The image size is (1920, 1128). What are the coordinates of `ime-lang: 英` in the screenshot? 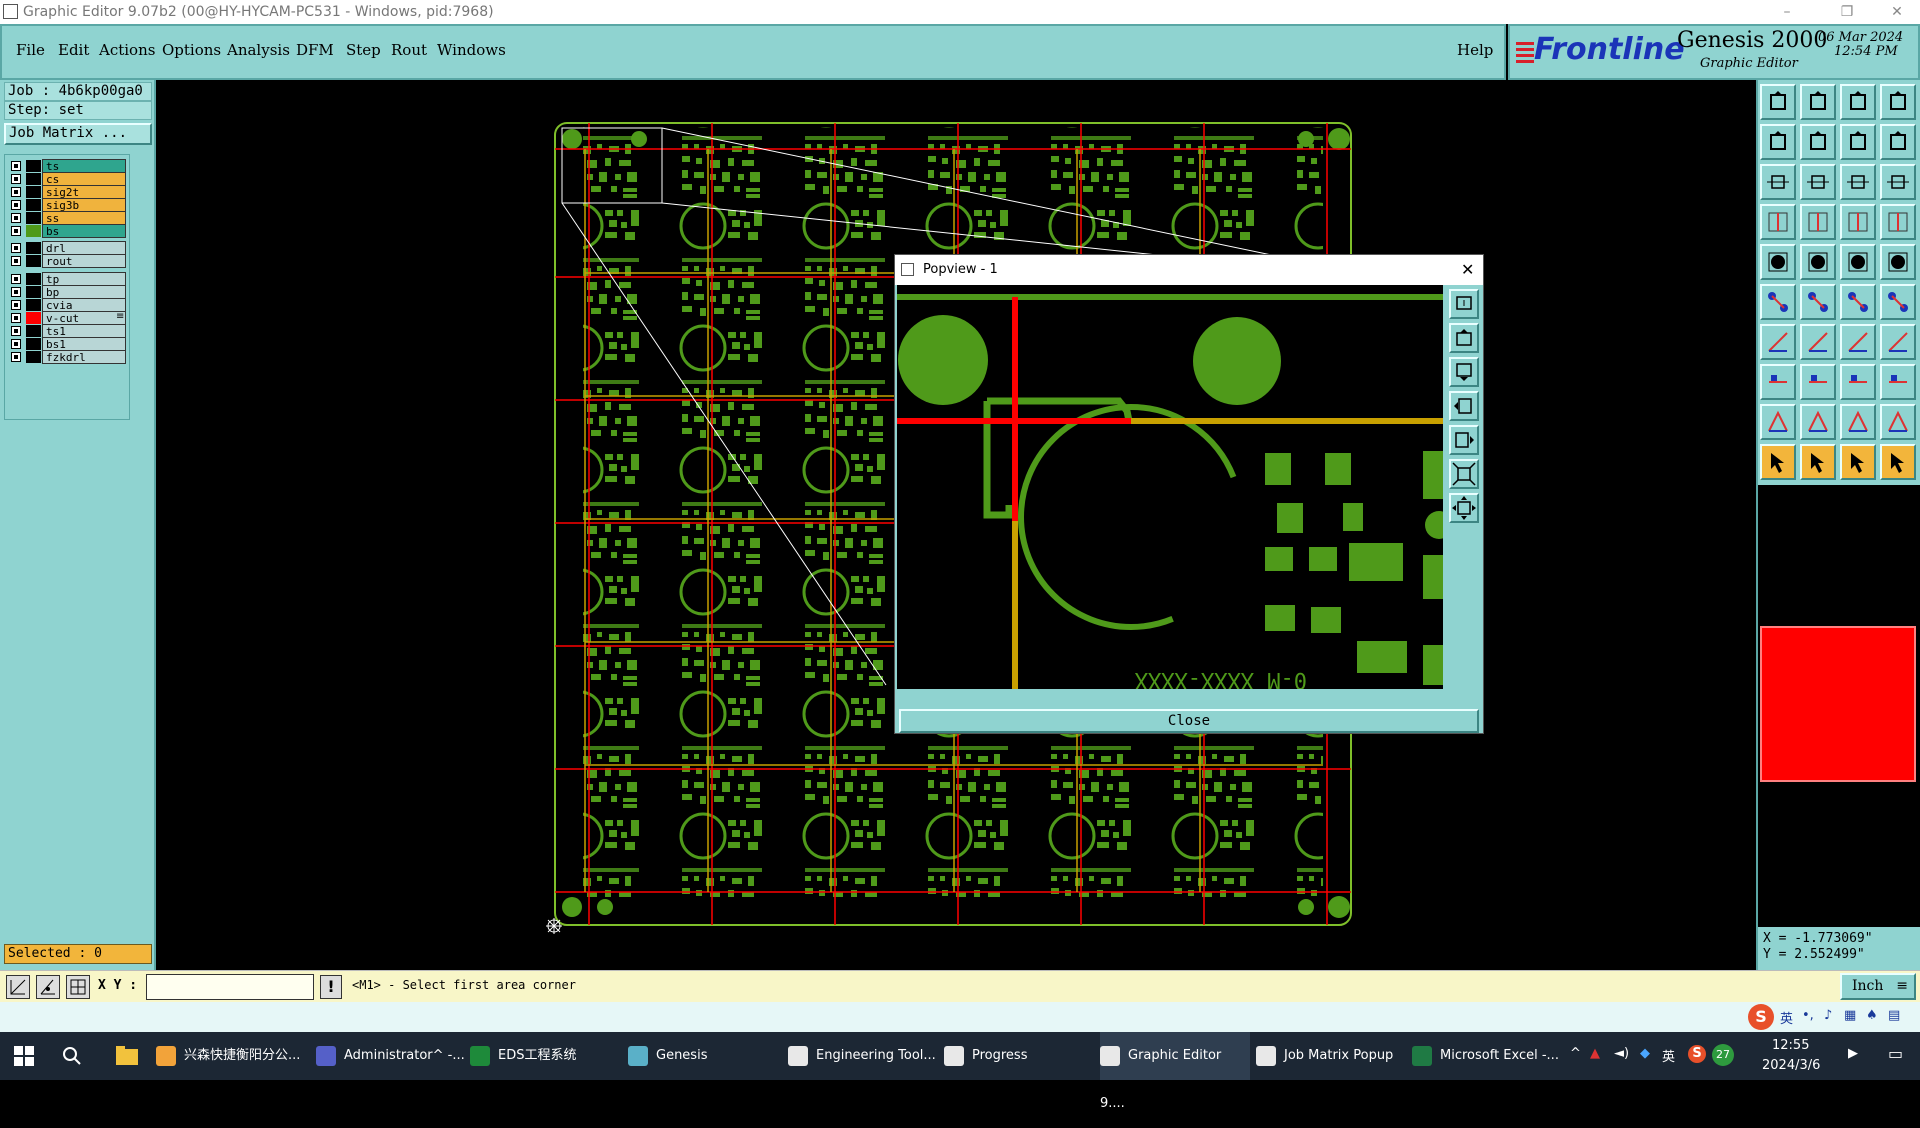 It's located at (1786, 1017).